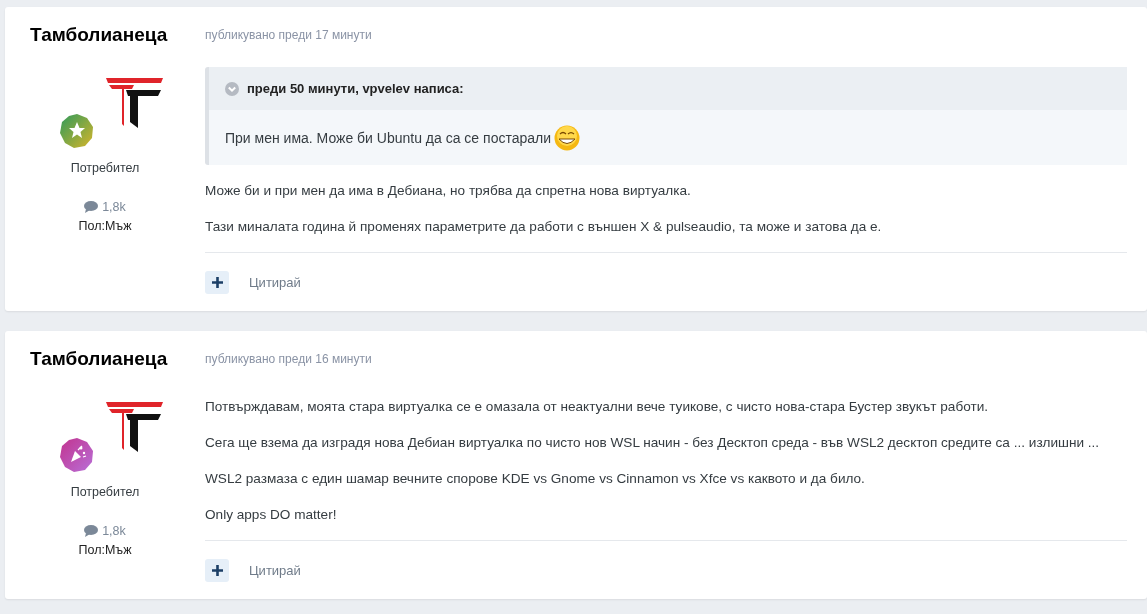  I want to click on quote-text: При мен има. Може би Ubuntu да са се постарали, so click(388, 137).